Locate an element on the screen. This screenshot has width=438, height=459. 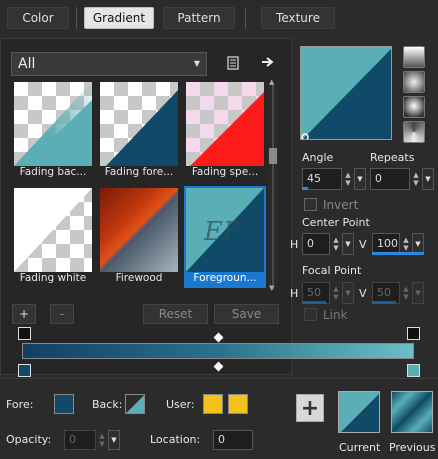
tab-pattern: Pattern is located at coordinates (199, 18).